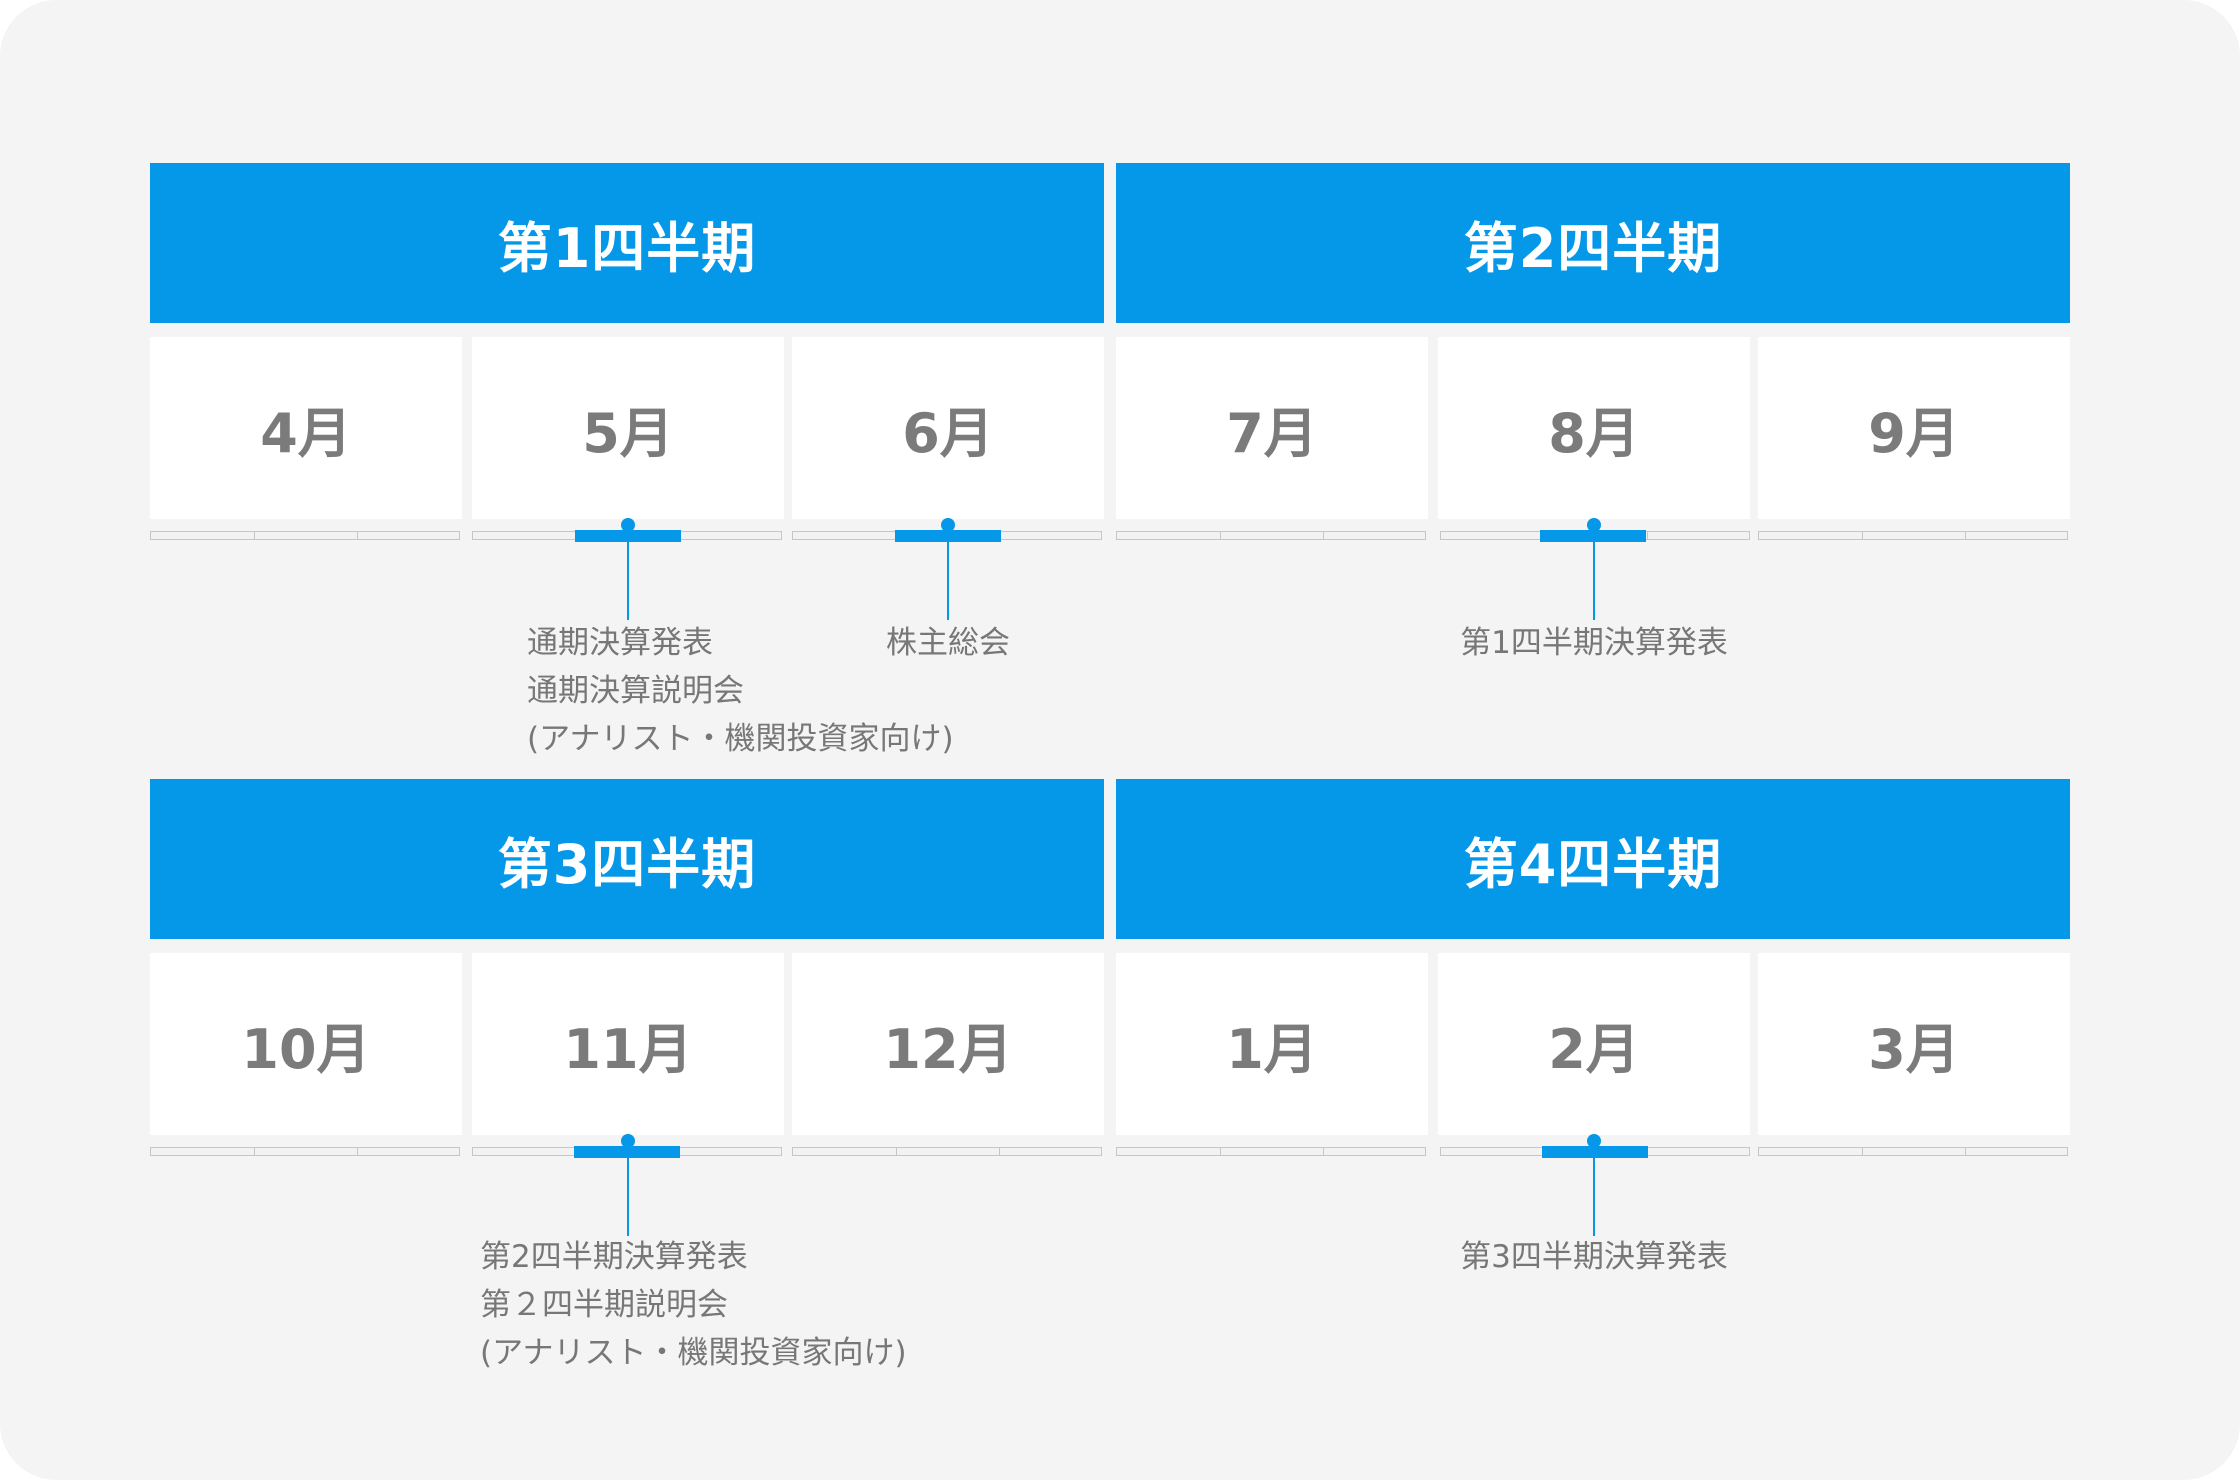  Describe the element at coordinates (305, 1151) in the screenshot. I see `month-bar-october` at that location.